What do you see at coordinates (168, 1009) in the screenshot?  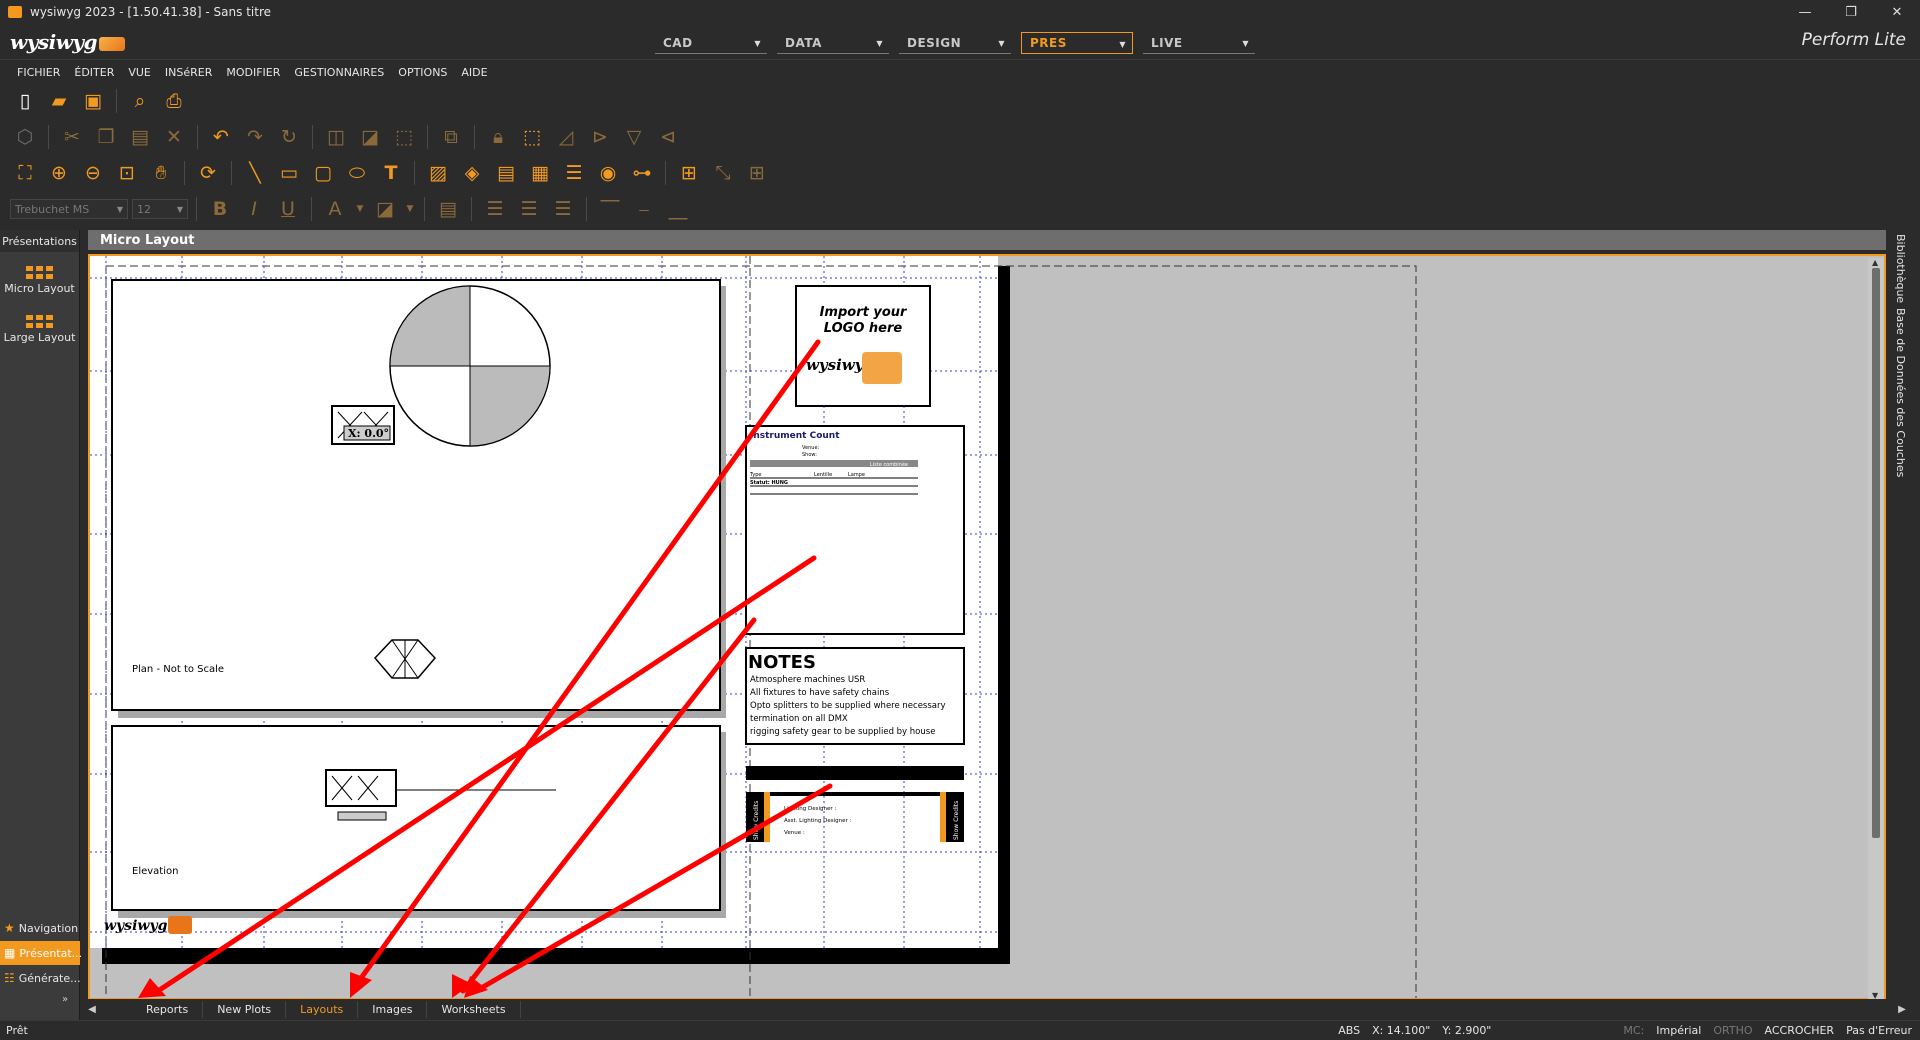 I see `tab-reports: Reports` at bounding box center [168, 1009].